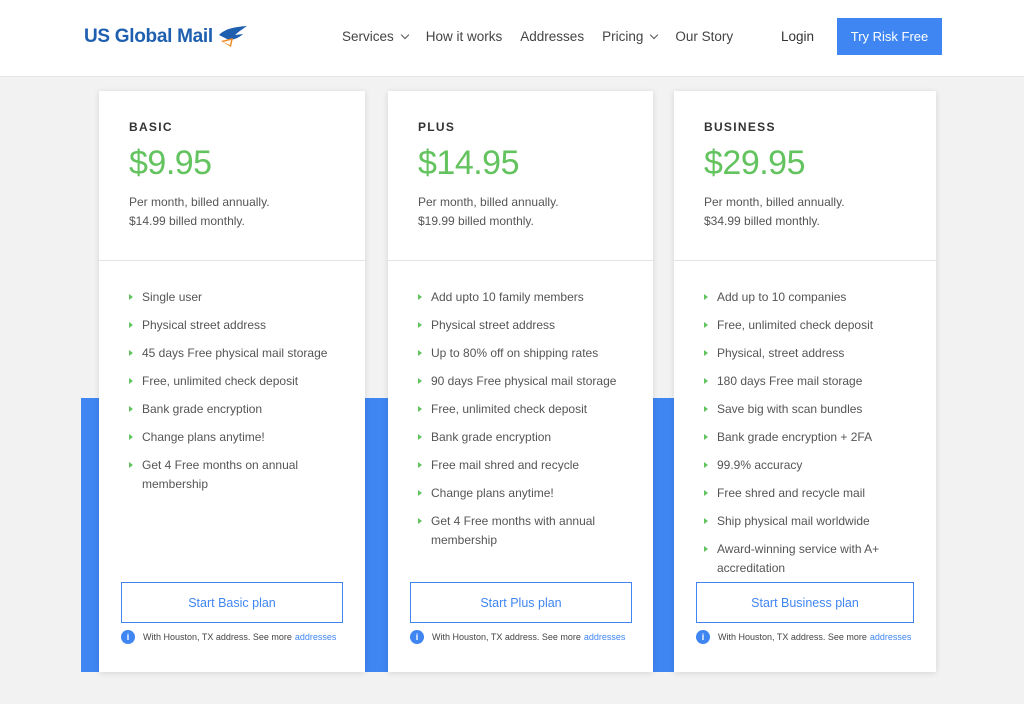 This screenshot has height=704, width=1024. Describe the element at coordinates (525, 465) in the screenshot. I see `feature-item: Free mail shred and recycle` at that location.